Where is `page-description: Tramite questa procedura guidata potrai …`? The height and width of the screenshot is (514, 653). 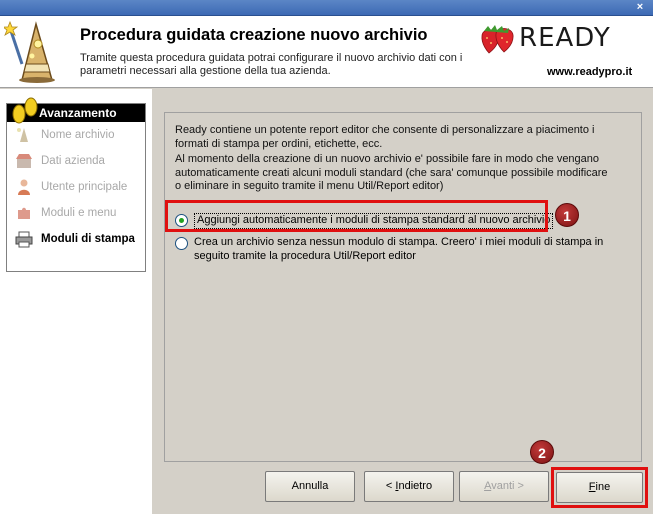 page-description: Tramite questa procedura guidata potrai … is located at coordinates (271, 64).